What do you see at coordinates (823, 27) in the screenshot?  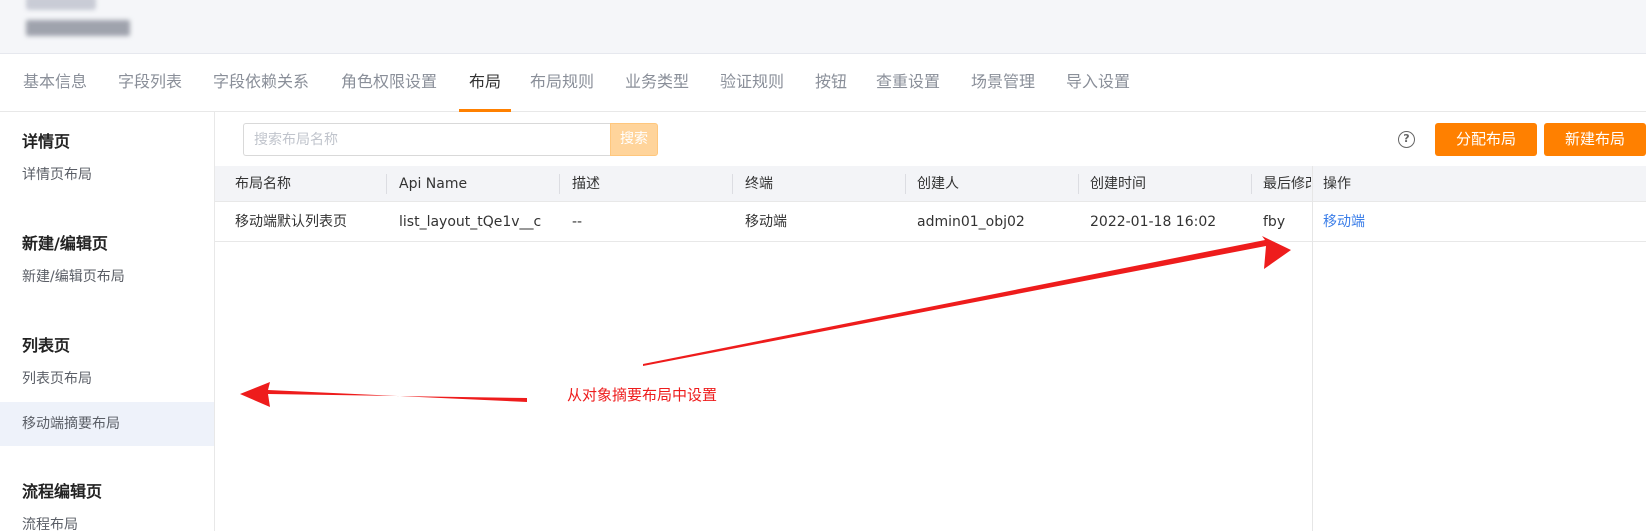 I see `object-header` at bounding box center [823, 27].